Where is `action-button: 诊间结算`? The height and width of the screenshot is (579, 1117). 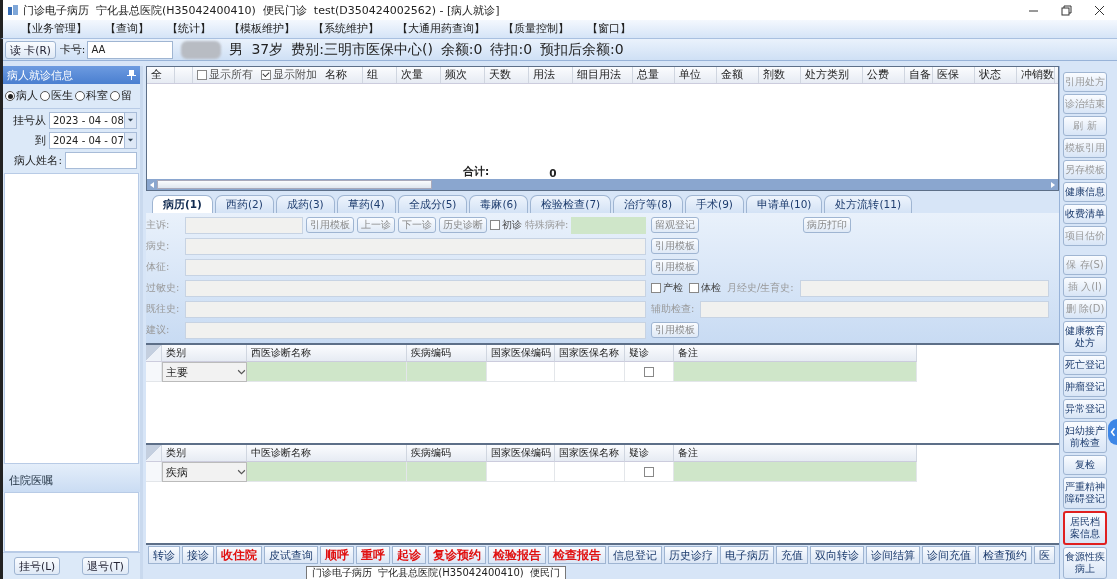 action-button: 诊间结算 is located at coordinates (893, 555).